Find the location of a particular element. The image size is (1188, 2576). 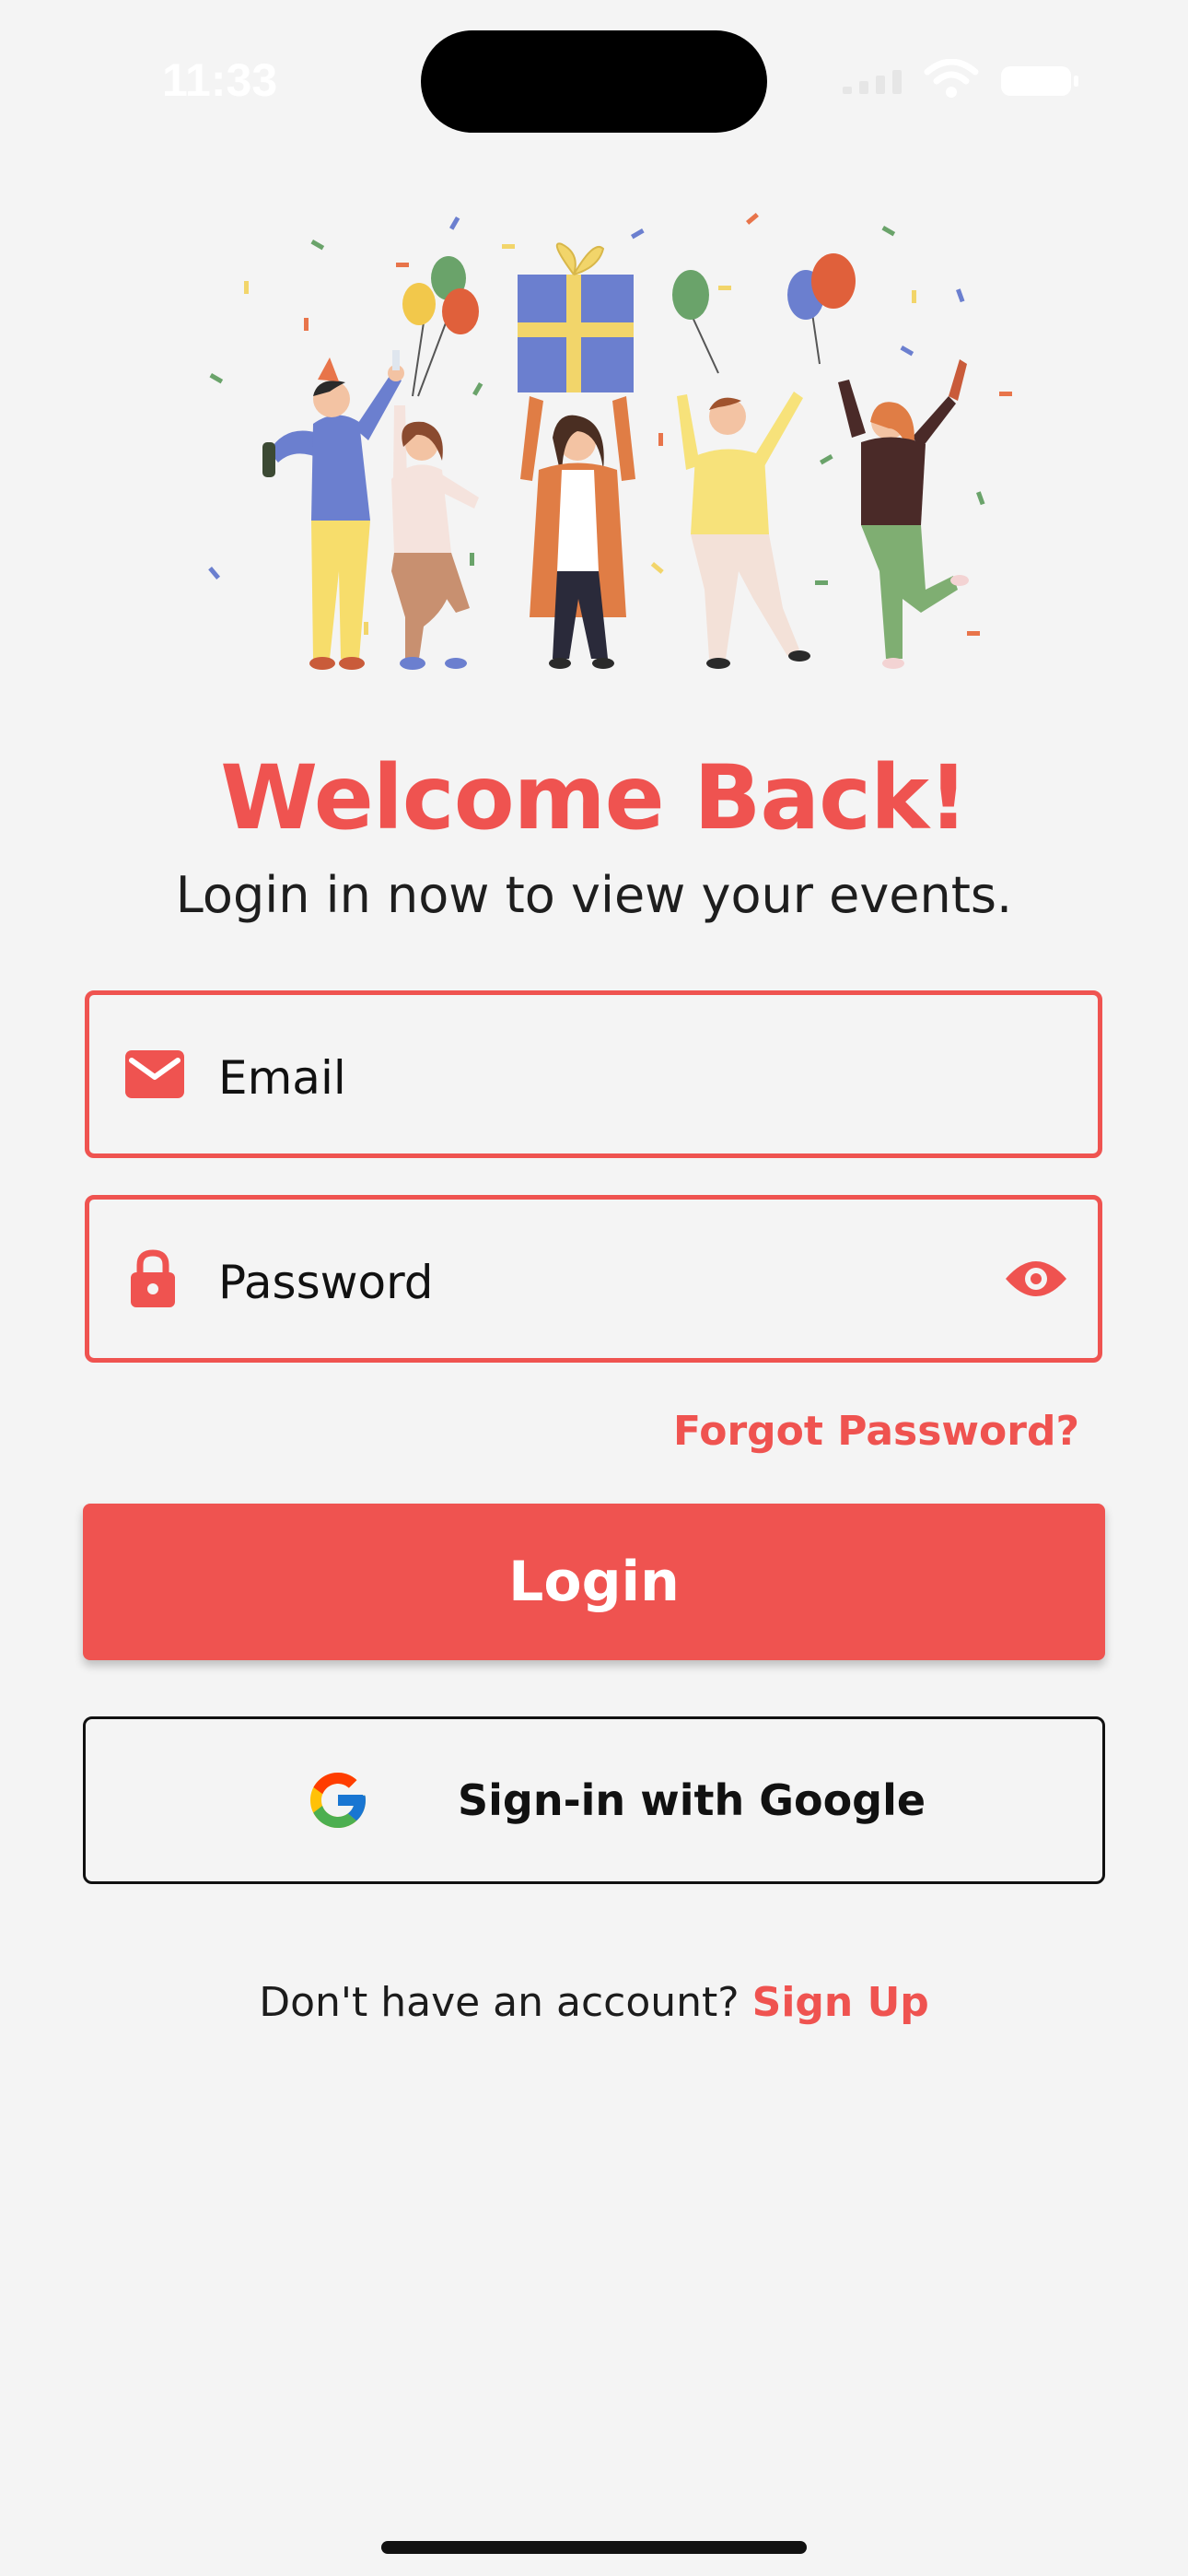

status-time: 11:33 is located at coordinates (220, 80).